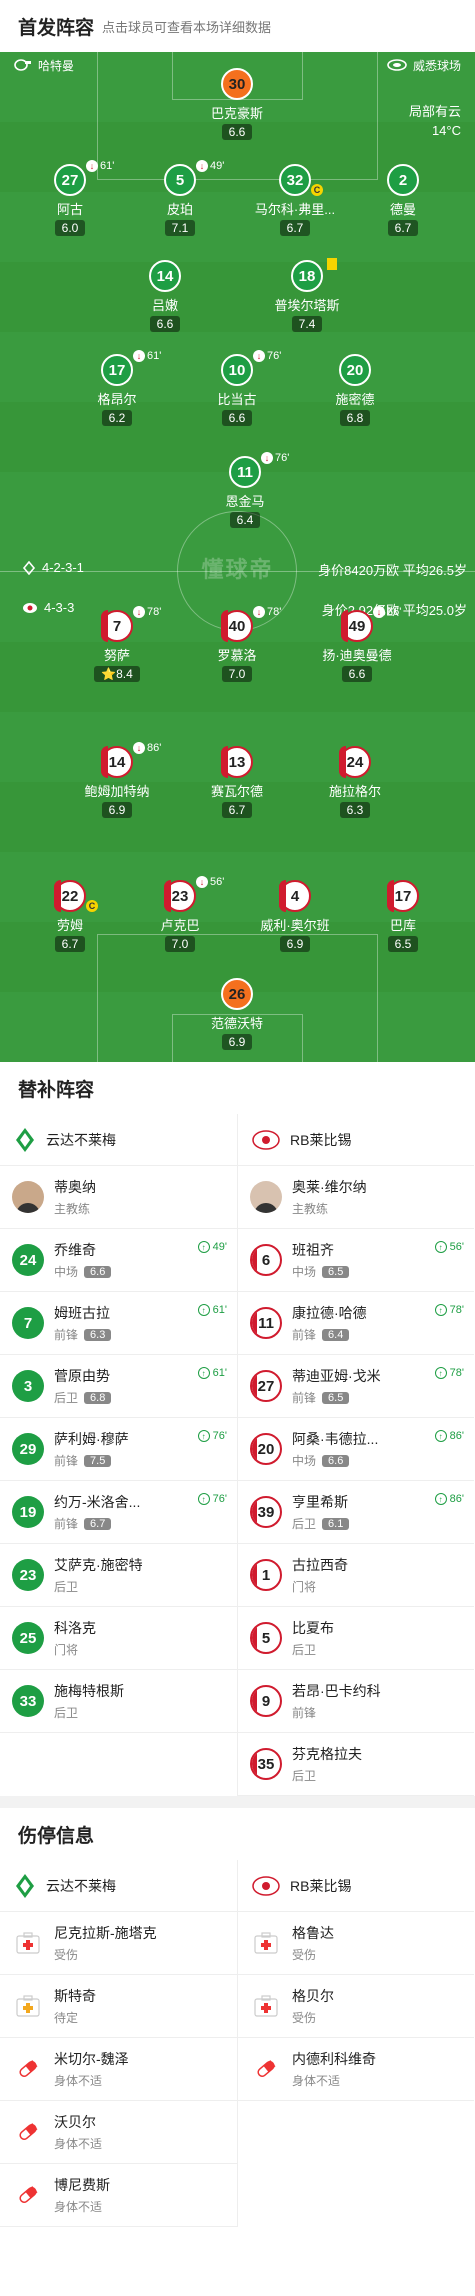  Describe the element at coordinates (403, 200) in the screenshot. I see `home-player-4: 2 德曼 6.7` at that location.